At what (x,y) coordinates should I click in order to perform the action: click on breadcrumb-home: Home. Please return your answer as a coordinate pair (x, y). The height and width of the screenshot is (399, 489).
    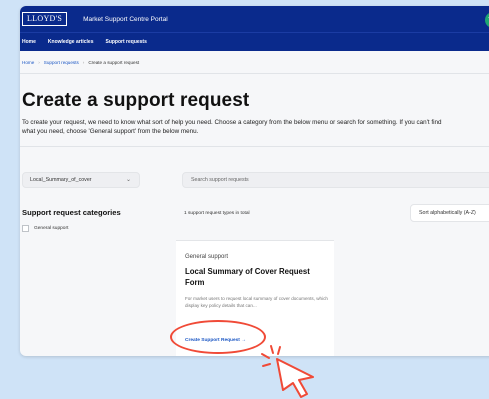
    Looking at the image, I should click on (28, 62).